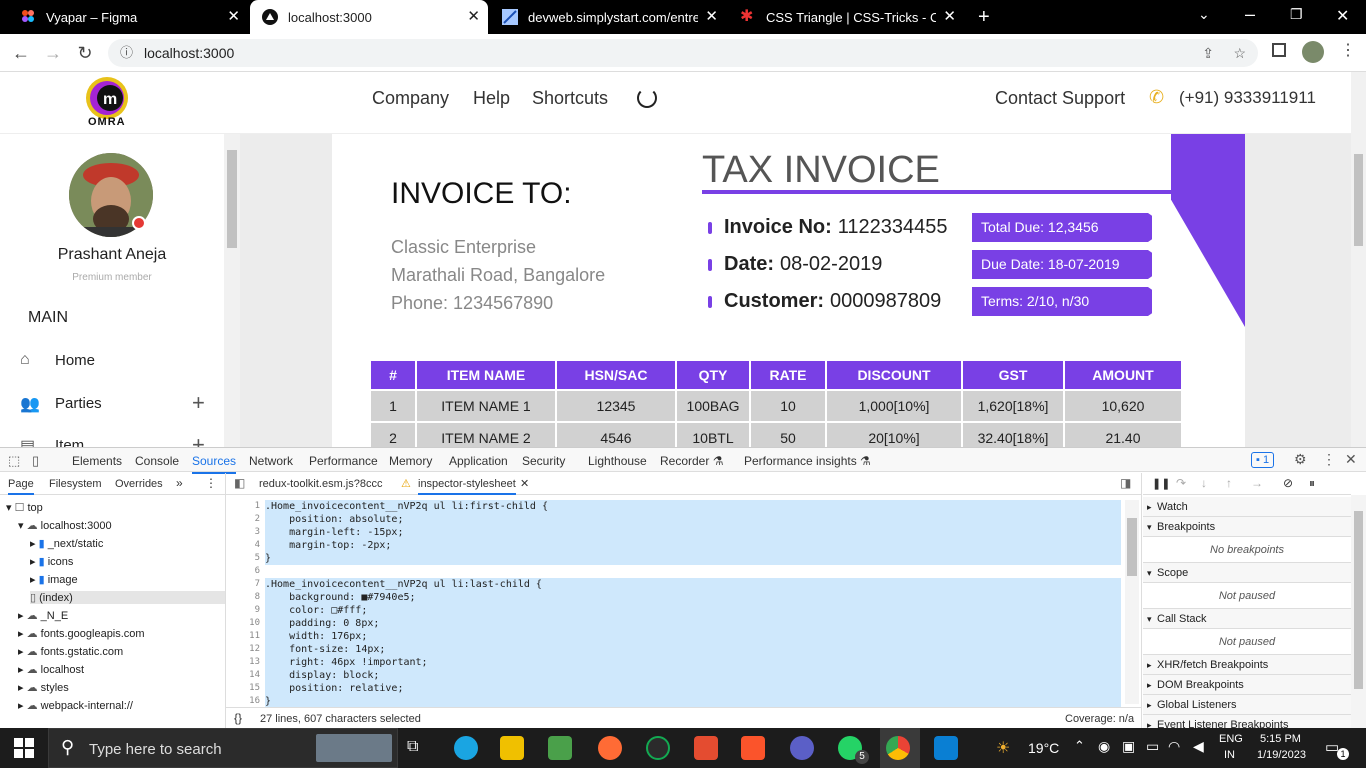 The width and height of the screenshot is (1366, 768). Describe the element at coordinates (1152, 746) in the screenshot. I see `battery-icon: ▭` at that location.